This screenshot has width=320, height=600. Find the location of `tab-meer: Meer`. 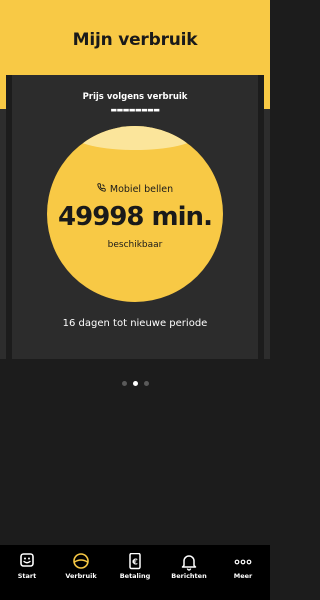

tab-meer: Meer is located at coordinates (243, 572).